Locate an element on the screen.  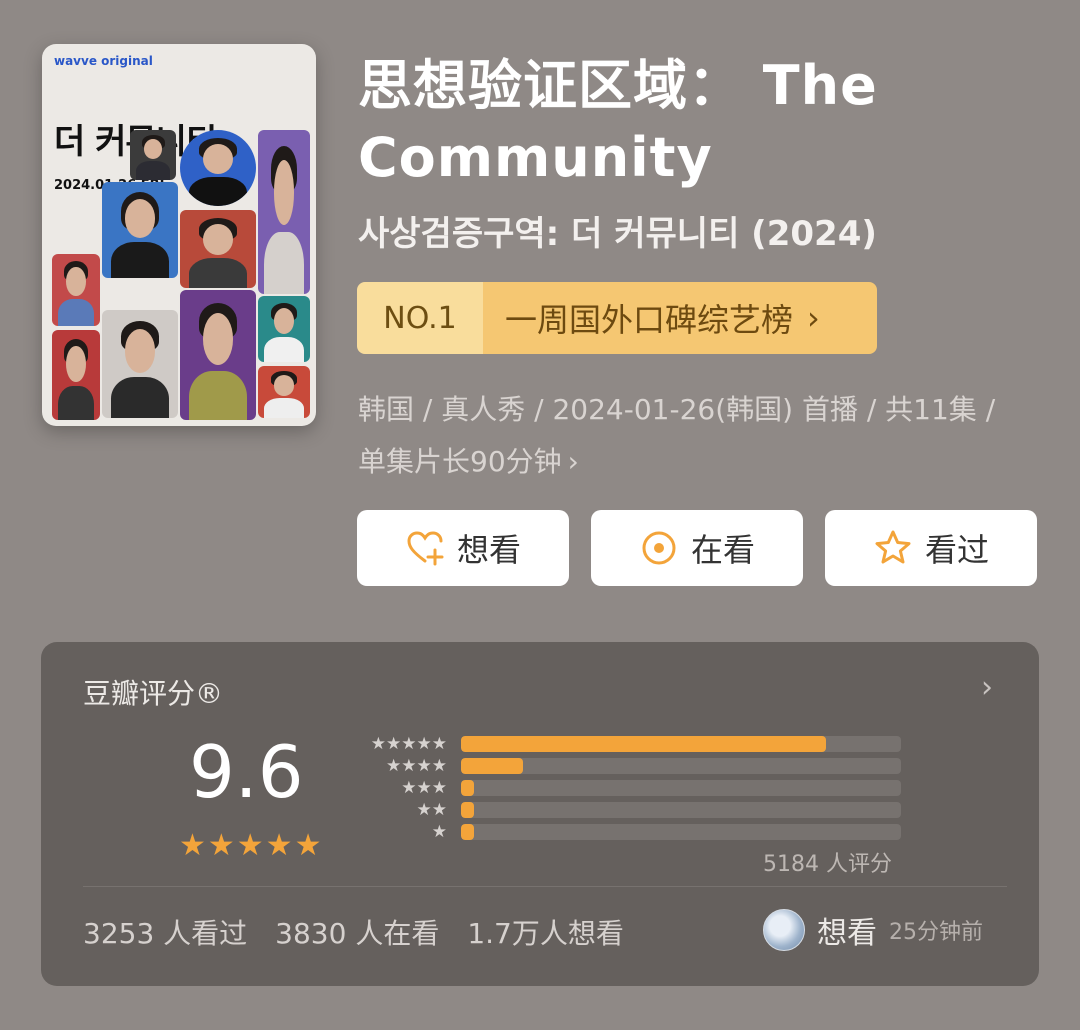
want-to-watch-label: 想看 is located at coordinates (488, 550).